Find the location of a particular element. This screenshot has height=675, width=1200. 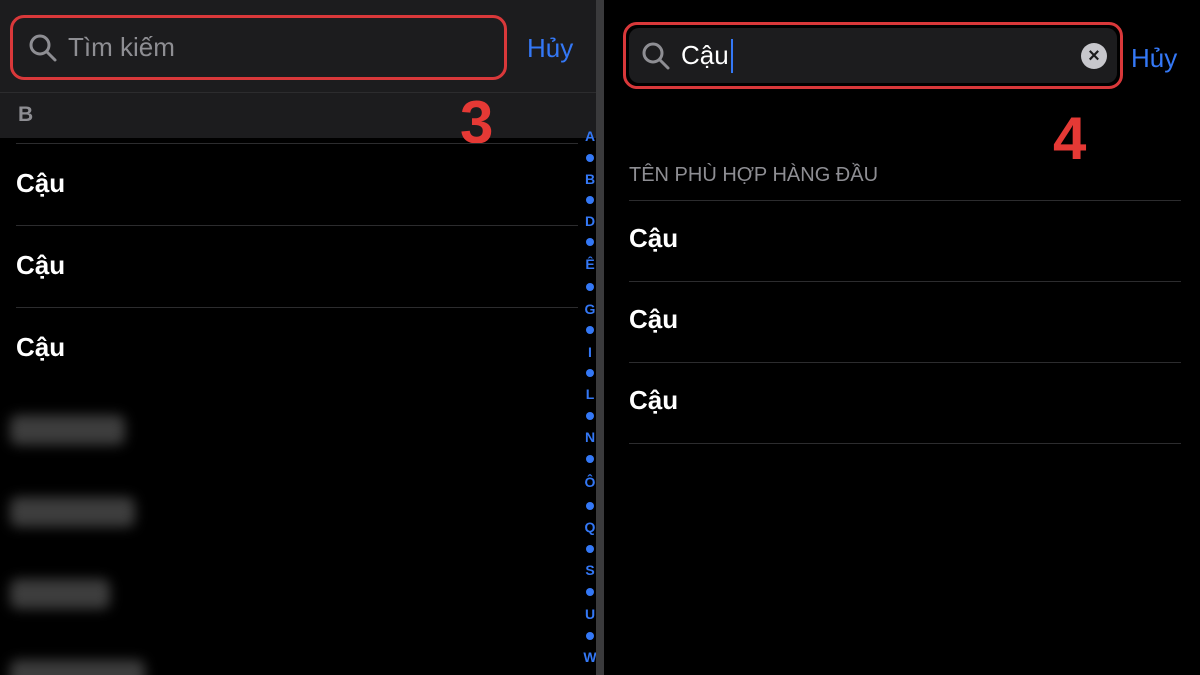

section-header-label: B is located at coordinates (26, 114).